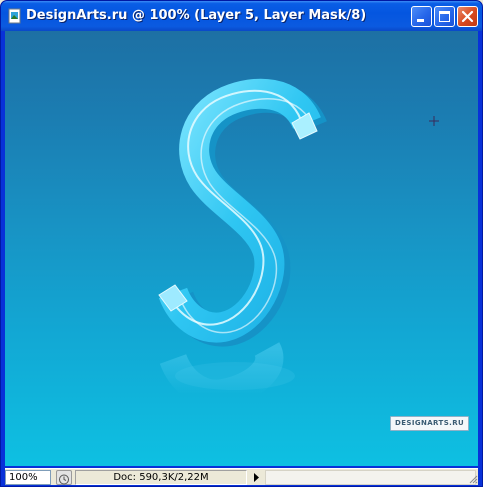  Describe the element at coordinates (421, 16) in the screenshot. I see `minimize-button` at that location.